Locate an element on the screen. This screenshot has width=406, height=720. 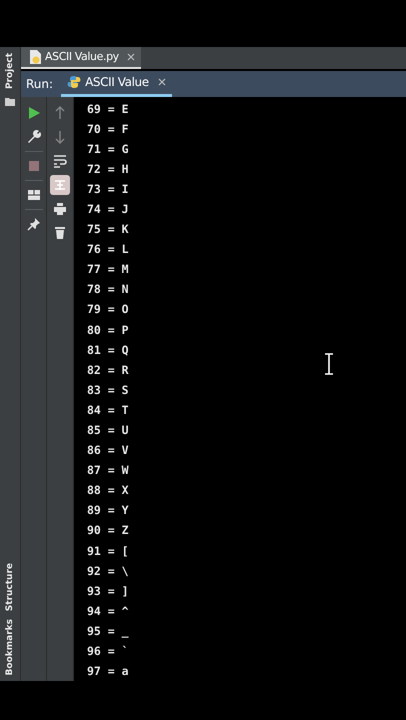
output-line: 87 = W is located at coordinates (108, 471).